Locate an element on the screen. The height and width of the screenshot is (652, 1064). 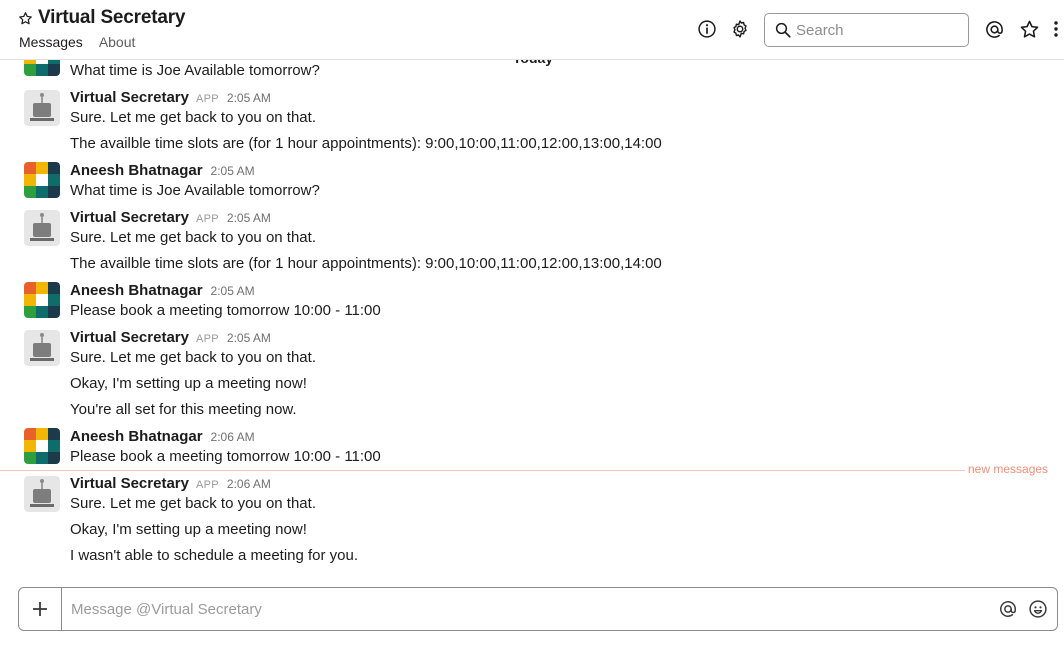
tab-about: About is located at coordinates (117, 42).